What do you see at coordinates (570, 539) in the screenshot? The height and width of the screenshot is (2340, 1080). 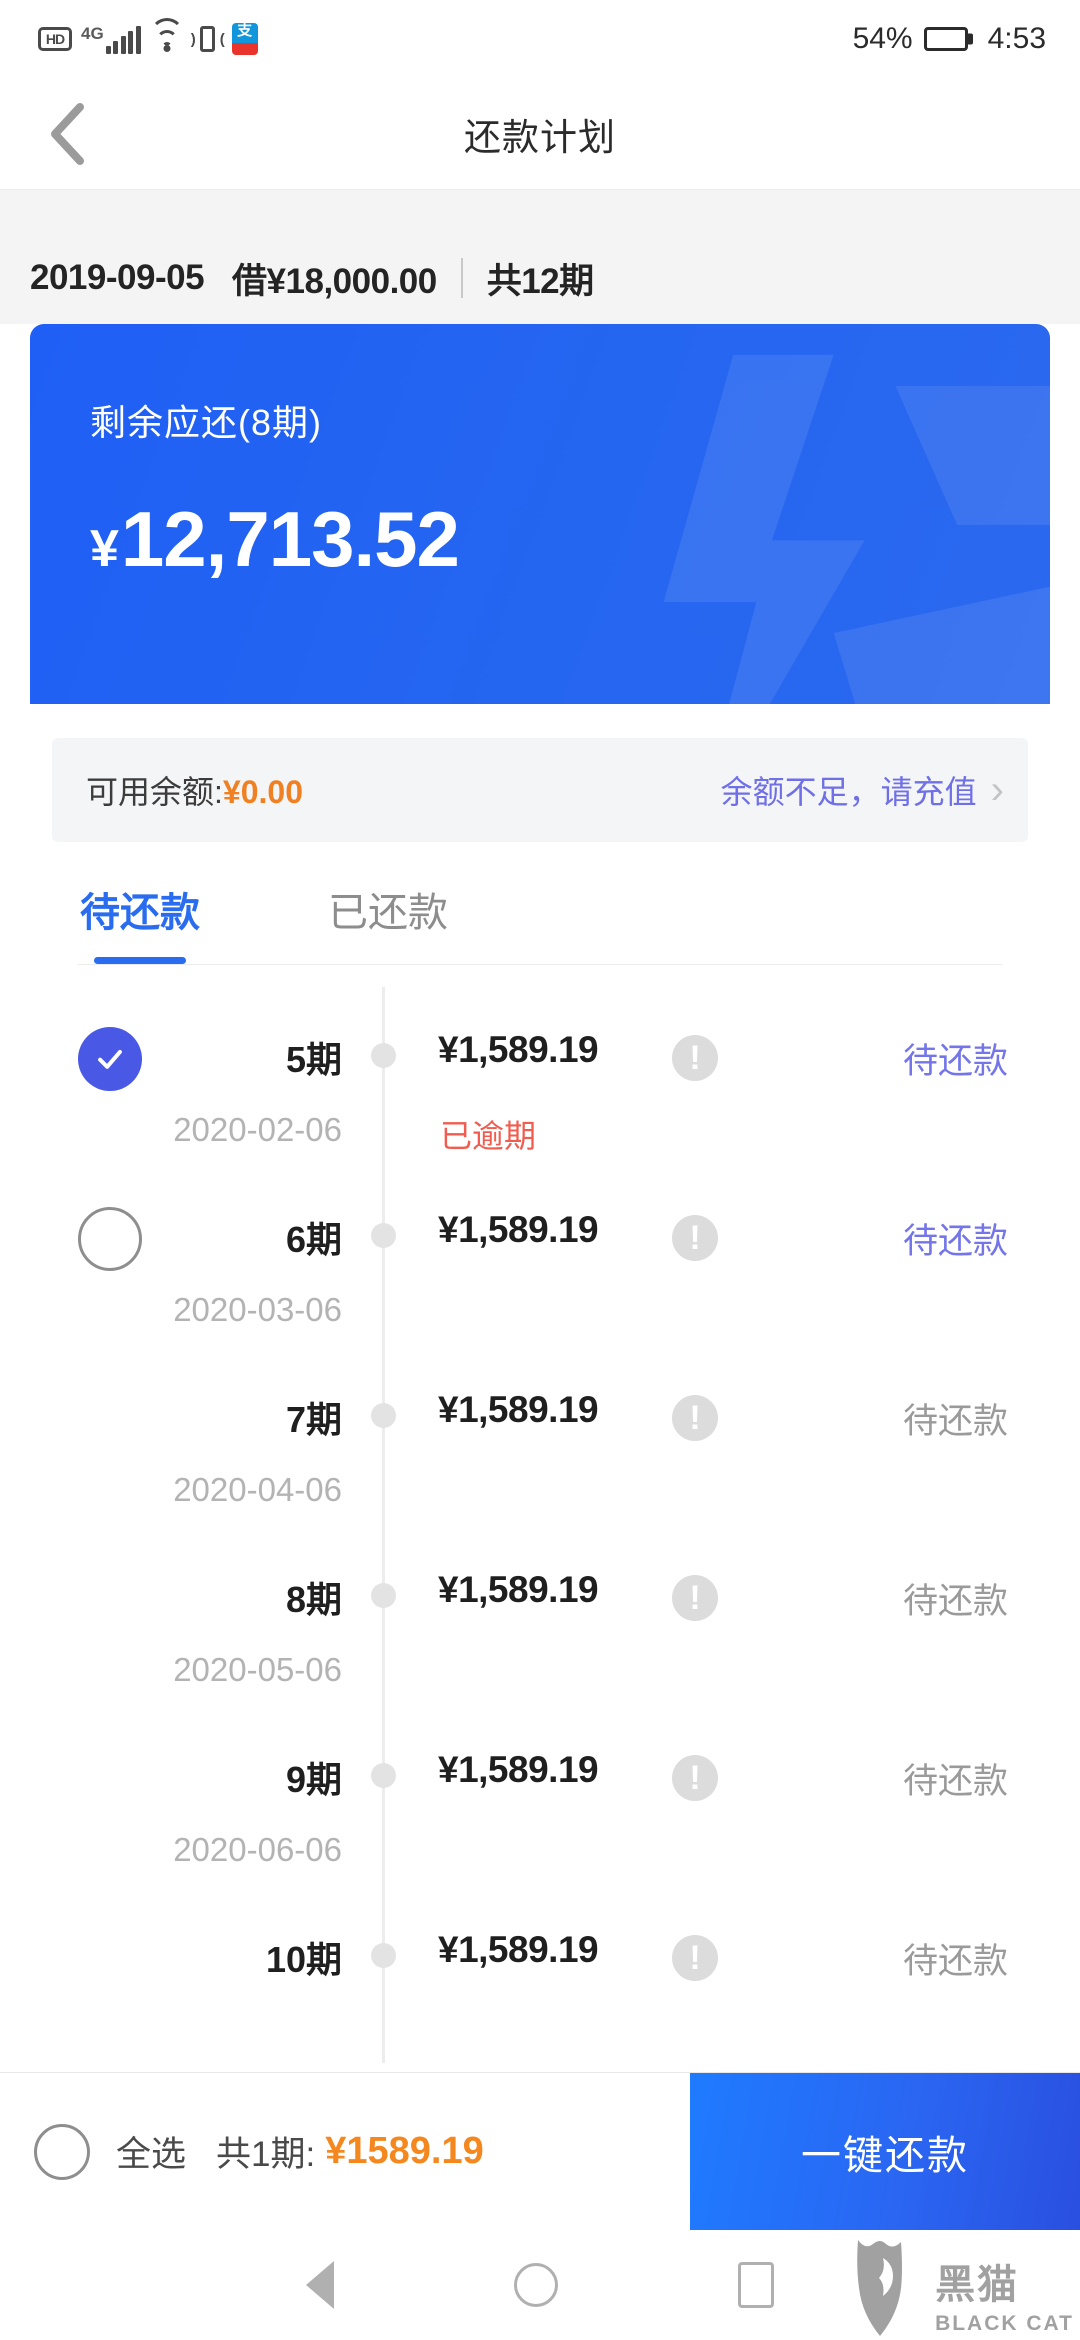 I see `remaining-due-amount: ¥ 12,713.52` at bounding box center [570, 539].